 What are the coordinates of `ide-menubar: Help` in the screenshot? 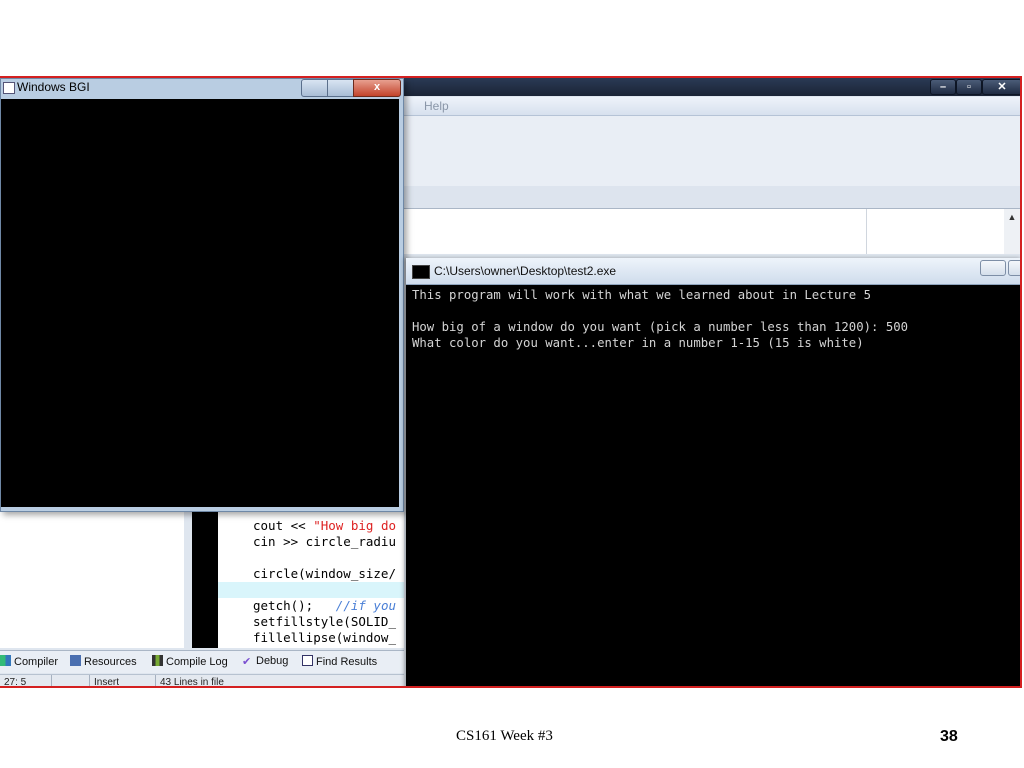 It's located at (712, 106).